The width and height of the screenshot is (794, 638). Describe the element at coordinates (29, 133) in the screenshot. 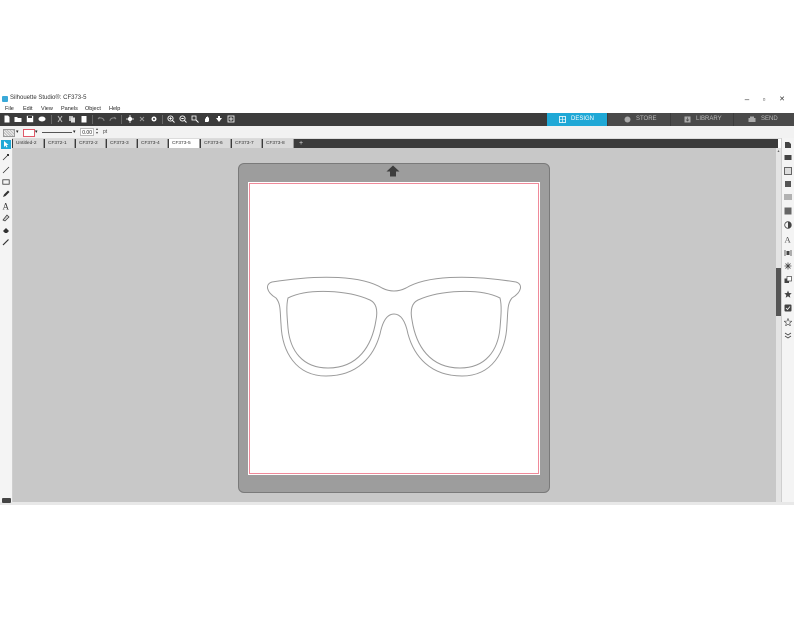

I see `line-color-swatch` at that location.